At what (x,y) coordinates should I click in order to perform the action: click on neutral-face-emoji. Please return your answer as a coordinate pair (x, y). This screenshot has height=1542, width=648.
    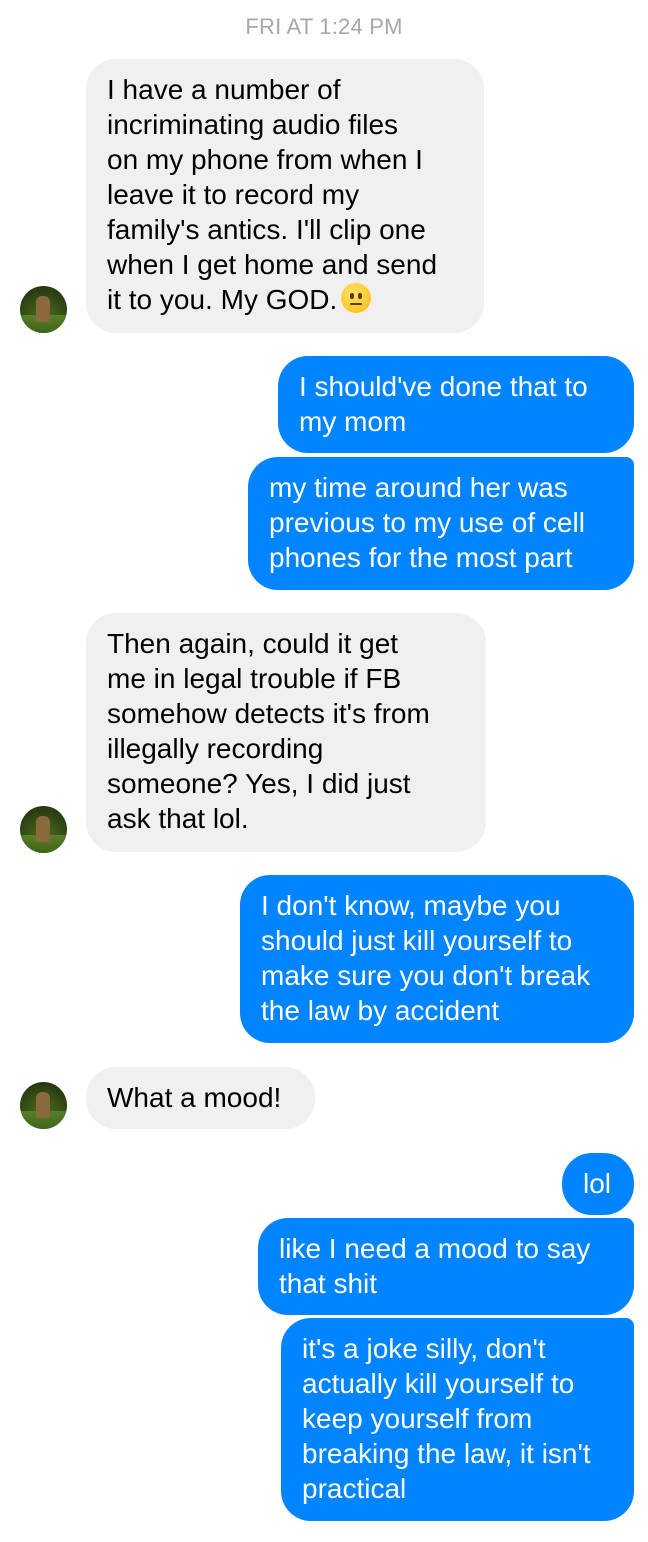
    Looking at the image, I should click on (356, 298).